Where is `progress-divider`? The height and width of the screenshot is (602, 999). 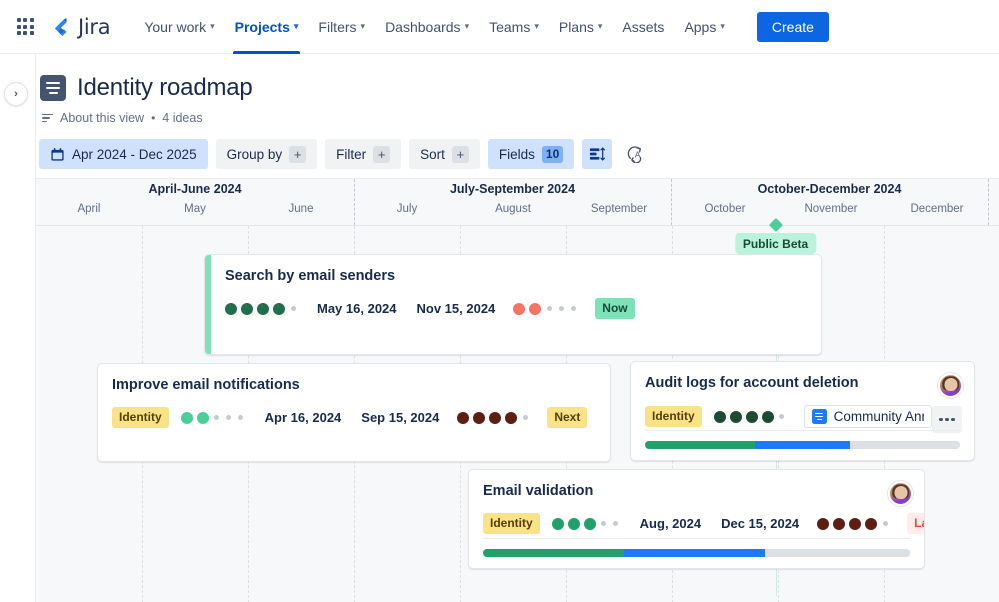 progress-divider is located at coordinates (696, 538).